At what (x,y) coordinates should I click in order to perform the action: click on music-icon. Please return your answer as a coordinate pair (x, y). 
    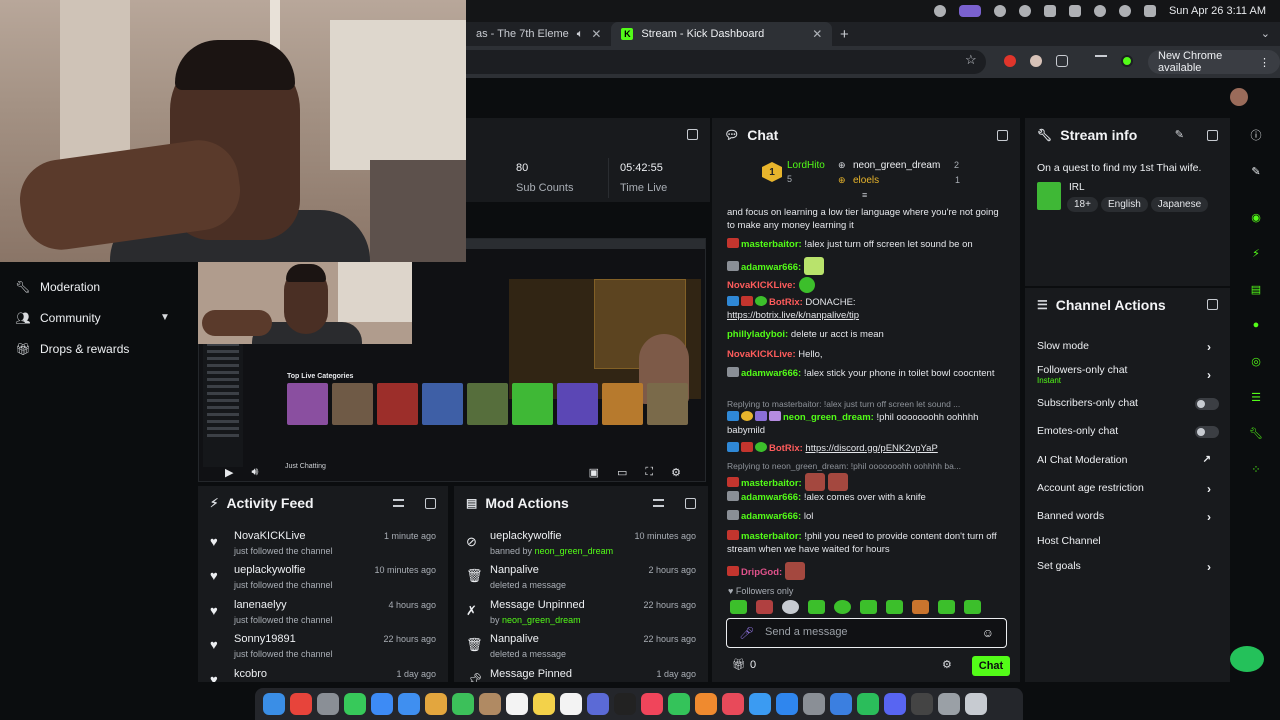
    Looking at the image, I should click on (652, 704).